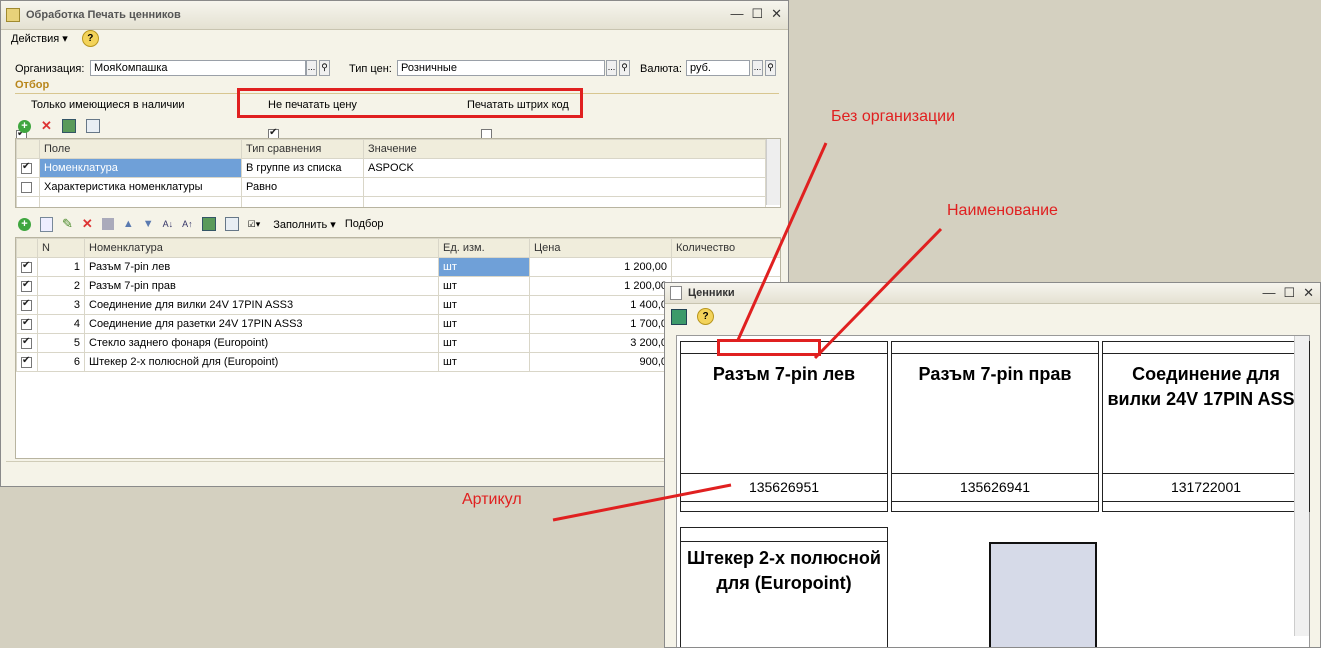 The height and width of the screenshot is (648, 1321). What do you see at coordinates (1002, 210) in the screenshot?
I see `note-name: Наименование` at bounding box center [1002, 210].